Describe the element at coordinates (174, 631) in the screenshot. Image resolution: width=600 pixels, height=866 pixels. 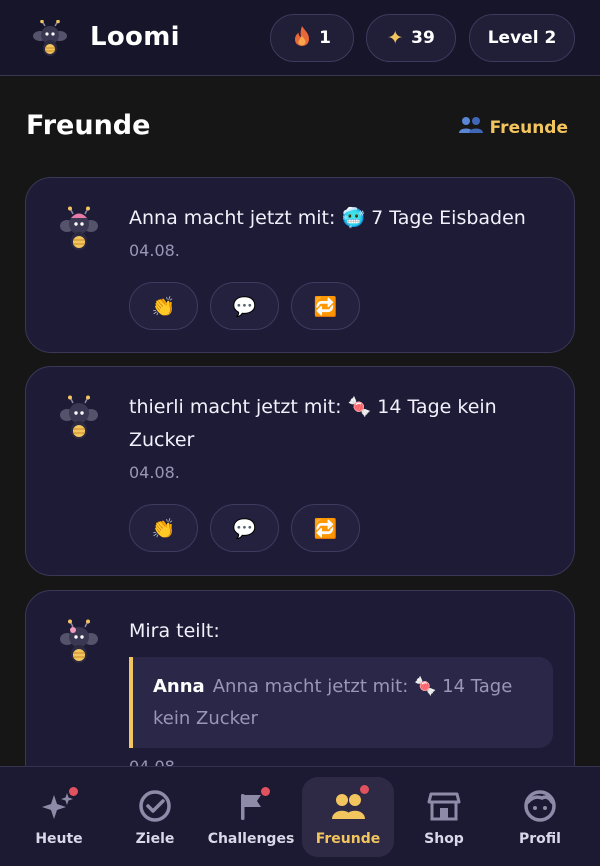
I see `feed-text: Mira teilt:` at that location.